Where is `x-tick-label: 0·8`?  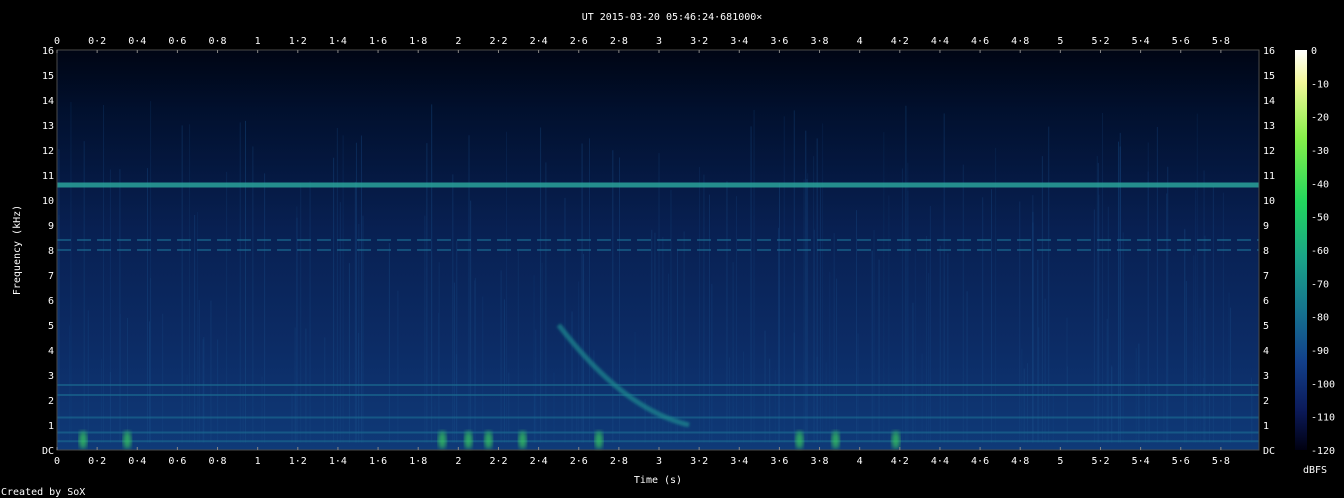
x-tick-label: 0·8 is located at coordinates (218, 461).